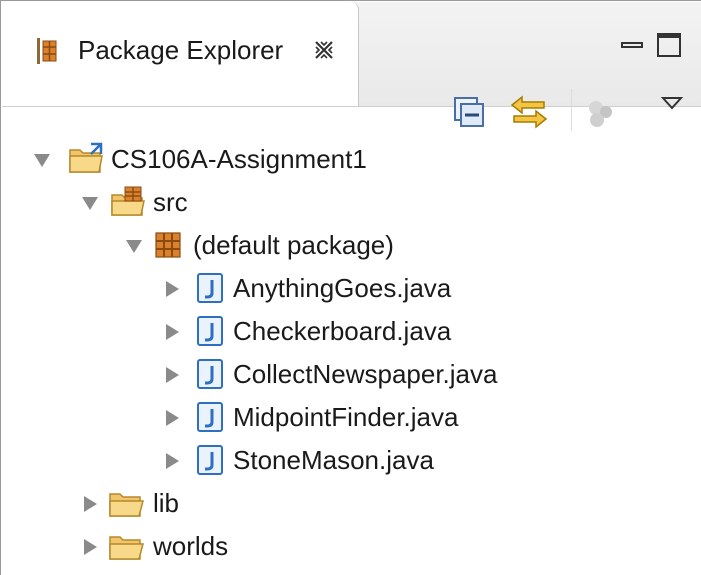 The image size is (701, 575). Describe the element at coordinates (168, 245) in the screenshot. I see `package-icon` at that location.